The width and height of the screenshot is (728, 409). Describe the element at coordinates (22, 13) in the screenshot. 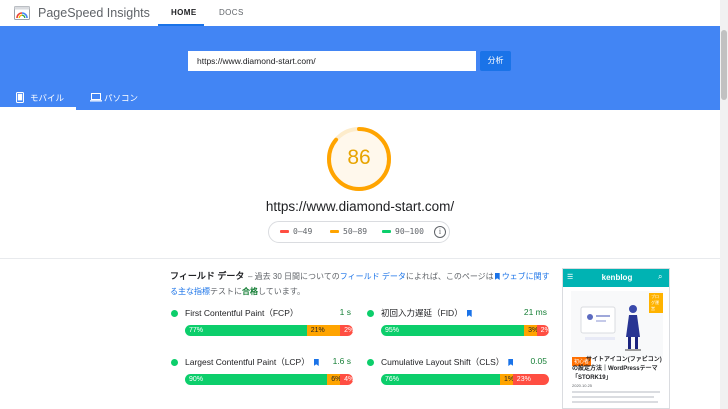

I see `pagespeed-logo-icon` at that location.